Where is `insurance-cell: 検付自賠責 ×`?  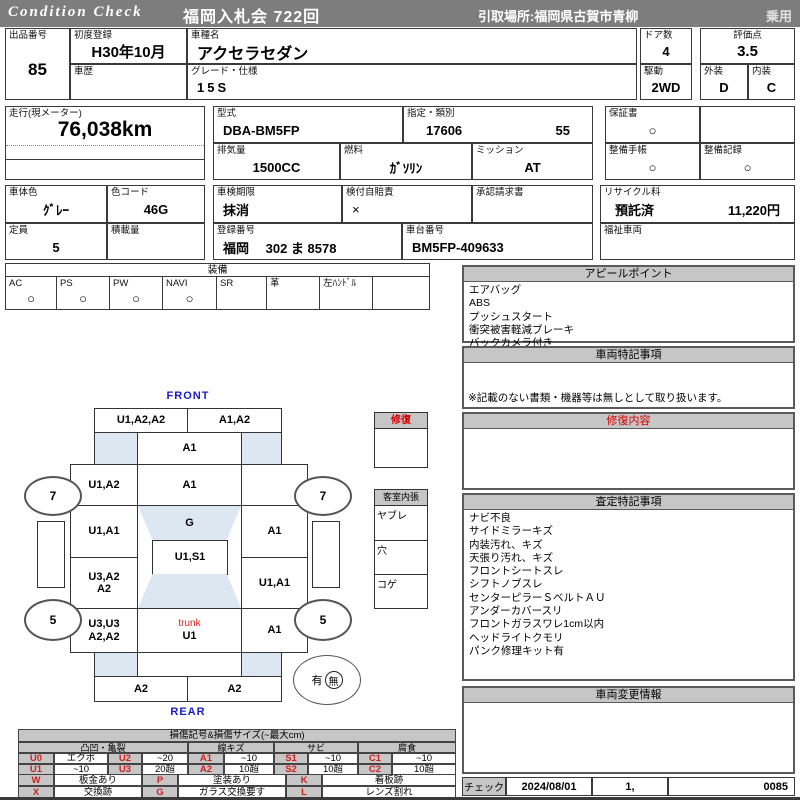 insurance-cell: 検付自賠責 × is located at coordinates (407, 204).